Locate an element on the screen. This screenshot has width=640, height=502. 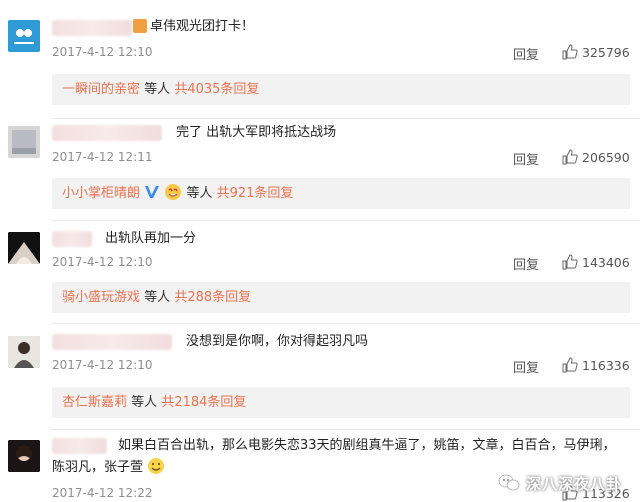
like-button: 206590 is located at coordinates (596, 157).